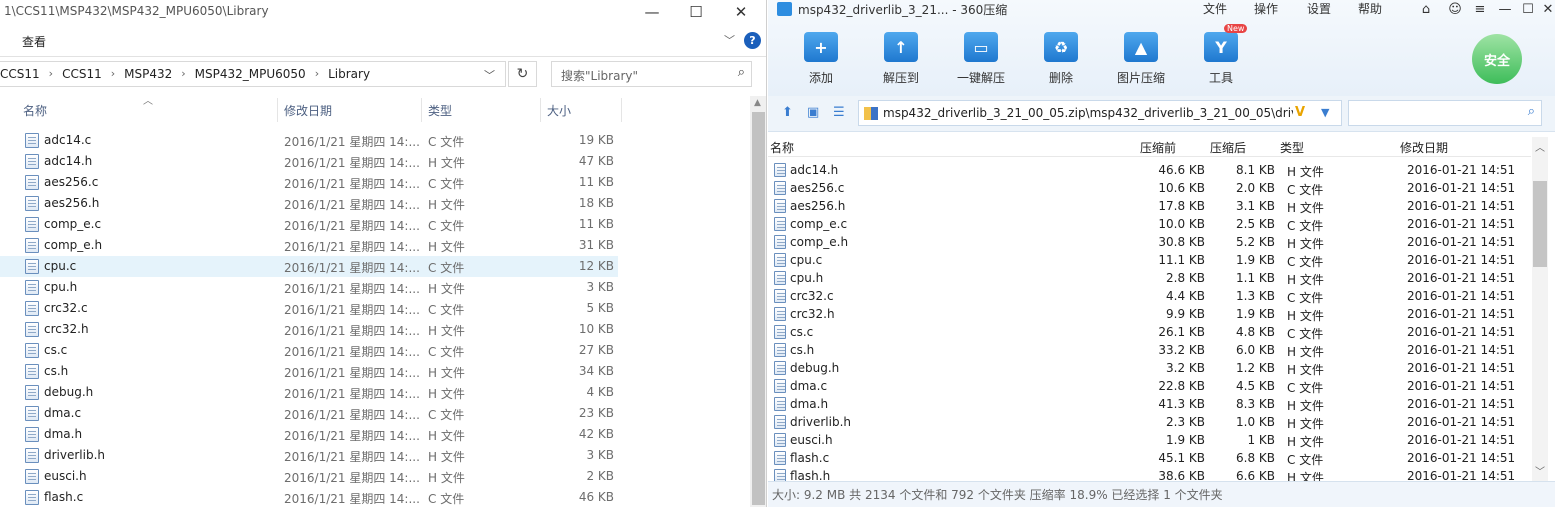  What do you see at coordinates (309, 455) in the screenshot?
I see `table-row: driverlib.h 2016/1/21 星期四 14:... H 文件 3 KB` at bounding box center [309, 455].